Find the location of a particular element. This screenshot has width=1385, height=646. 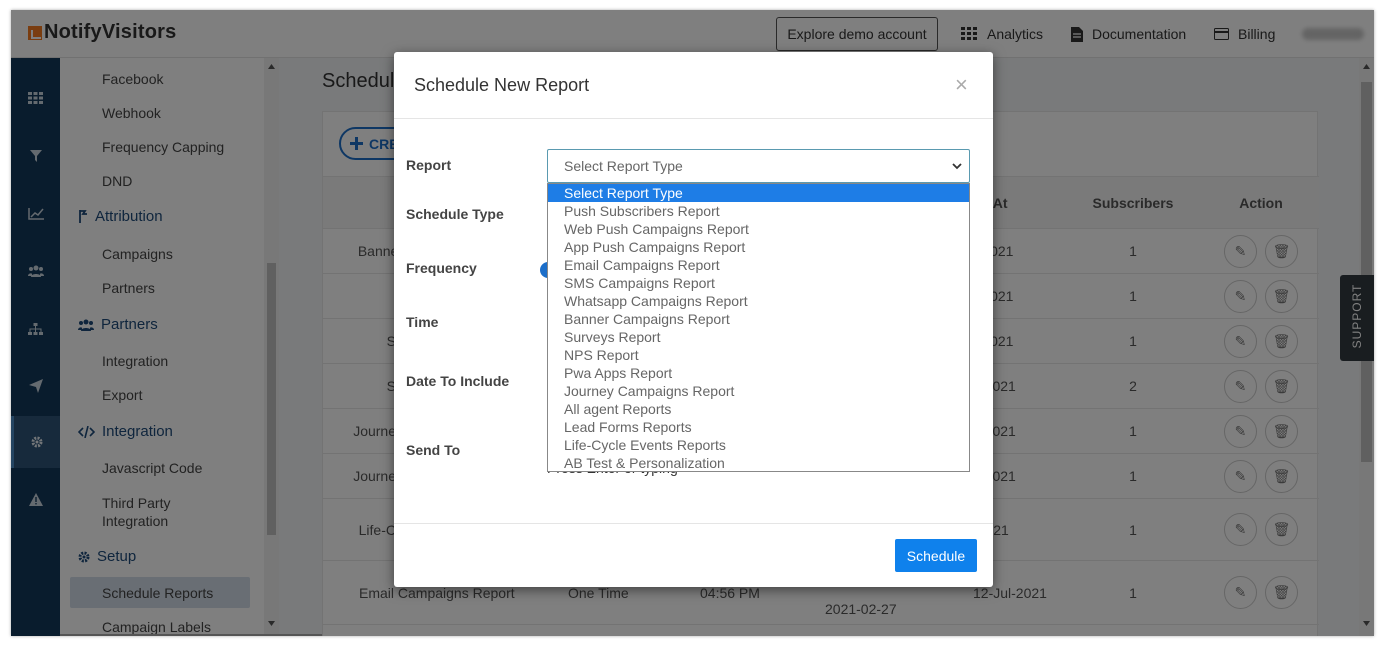

option-surveys: Surveys Report is located at coordinates (758, 337).